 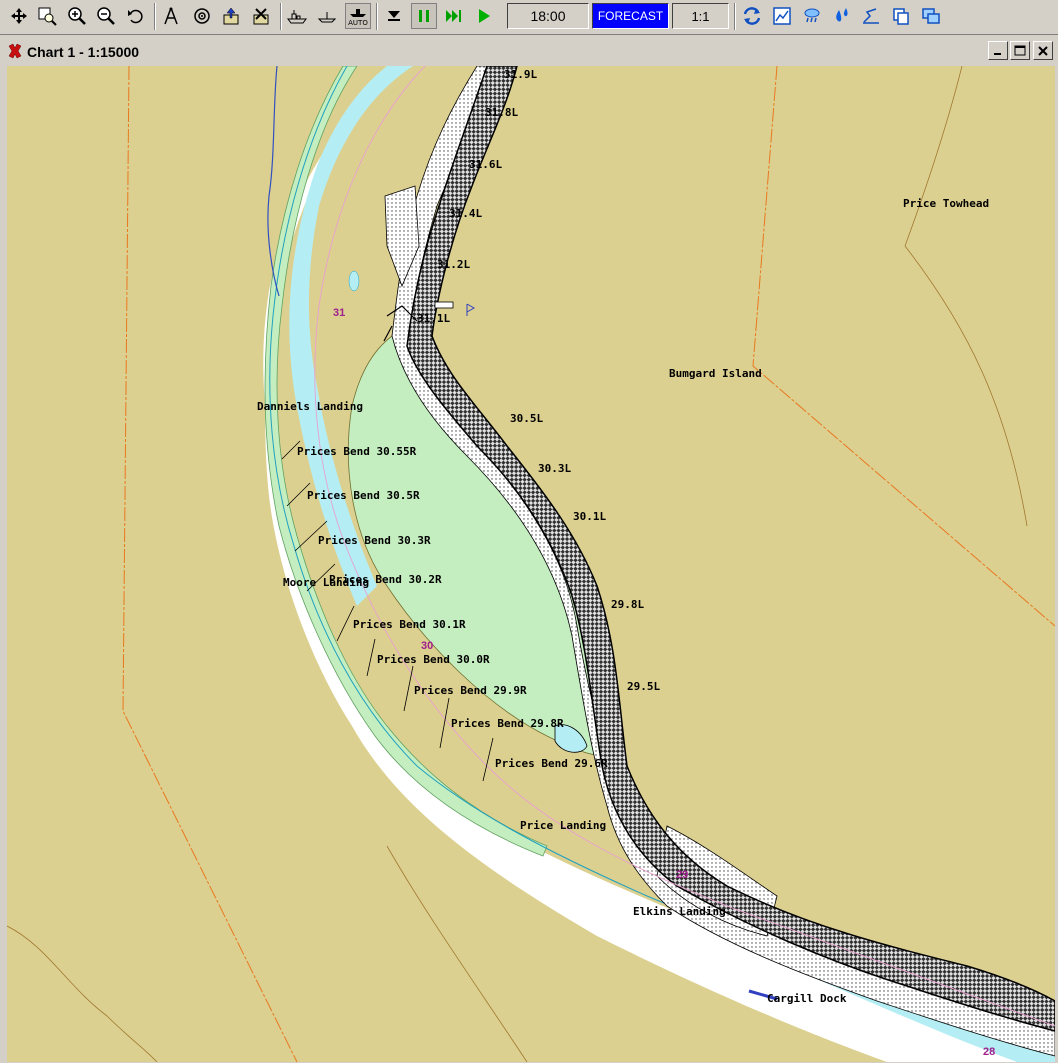 I want to click on auto-track-icon: AUTO, so click(x=358, y=16).